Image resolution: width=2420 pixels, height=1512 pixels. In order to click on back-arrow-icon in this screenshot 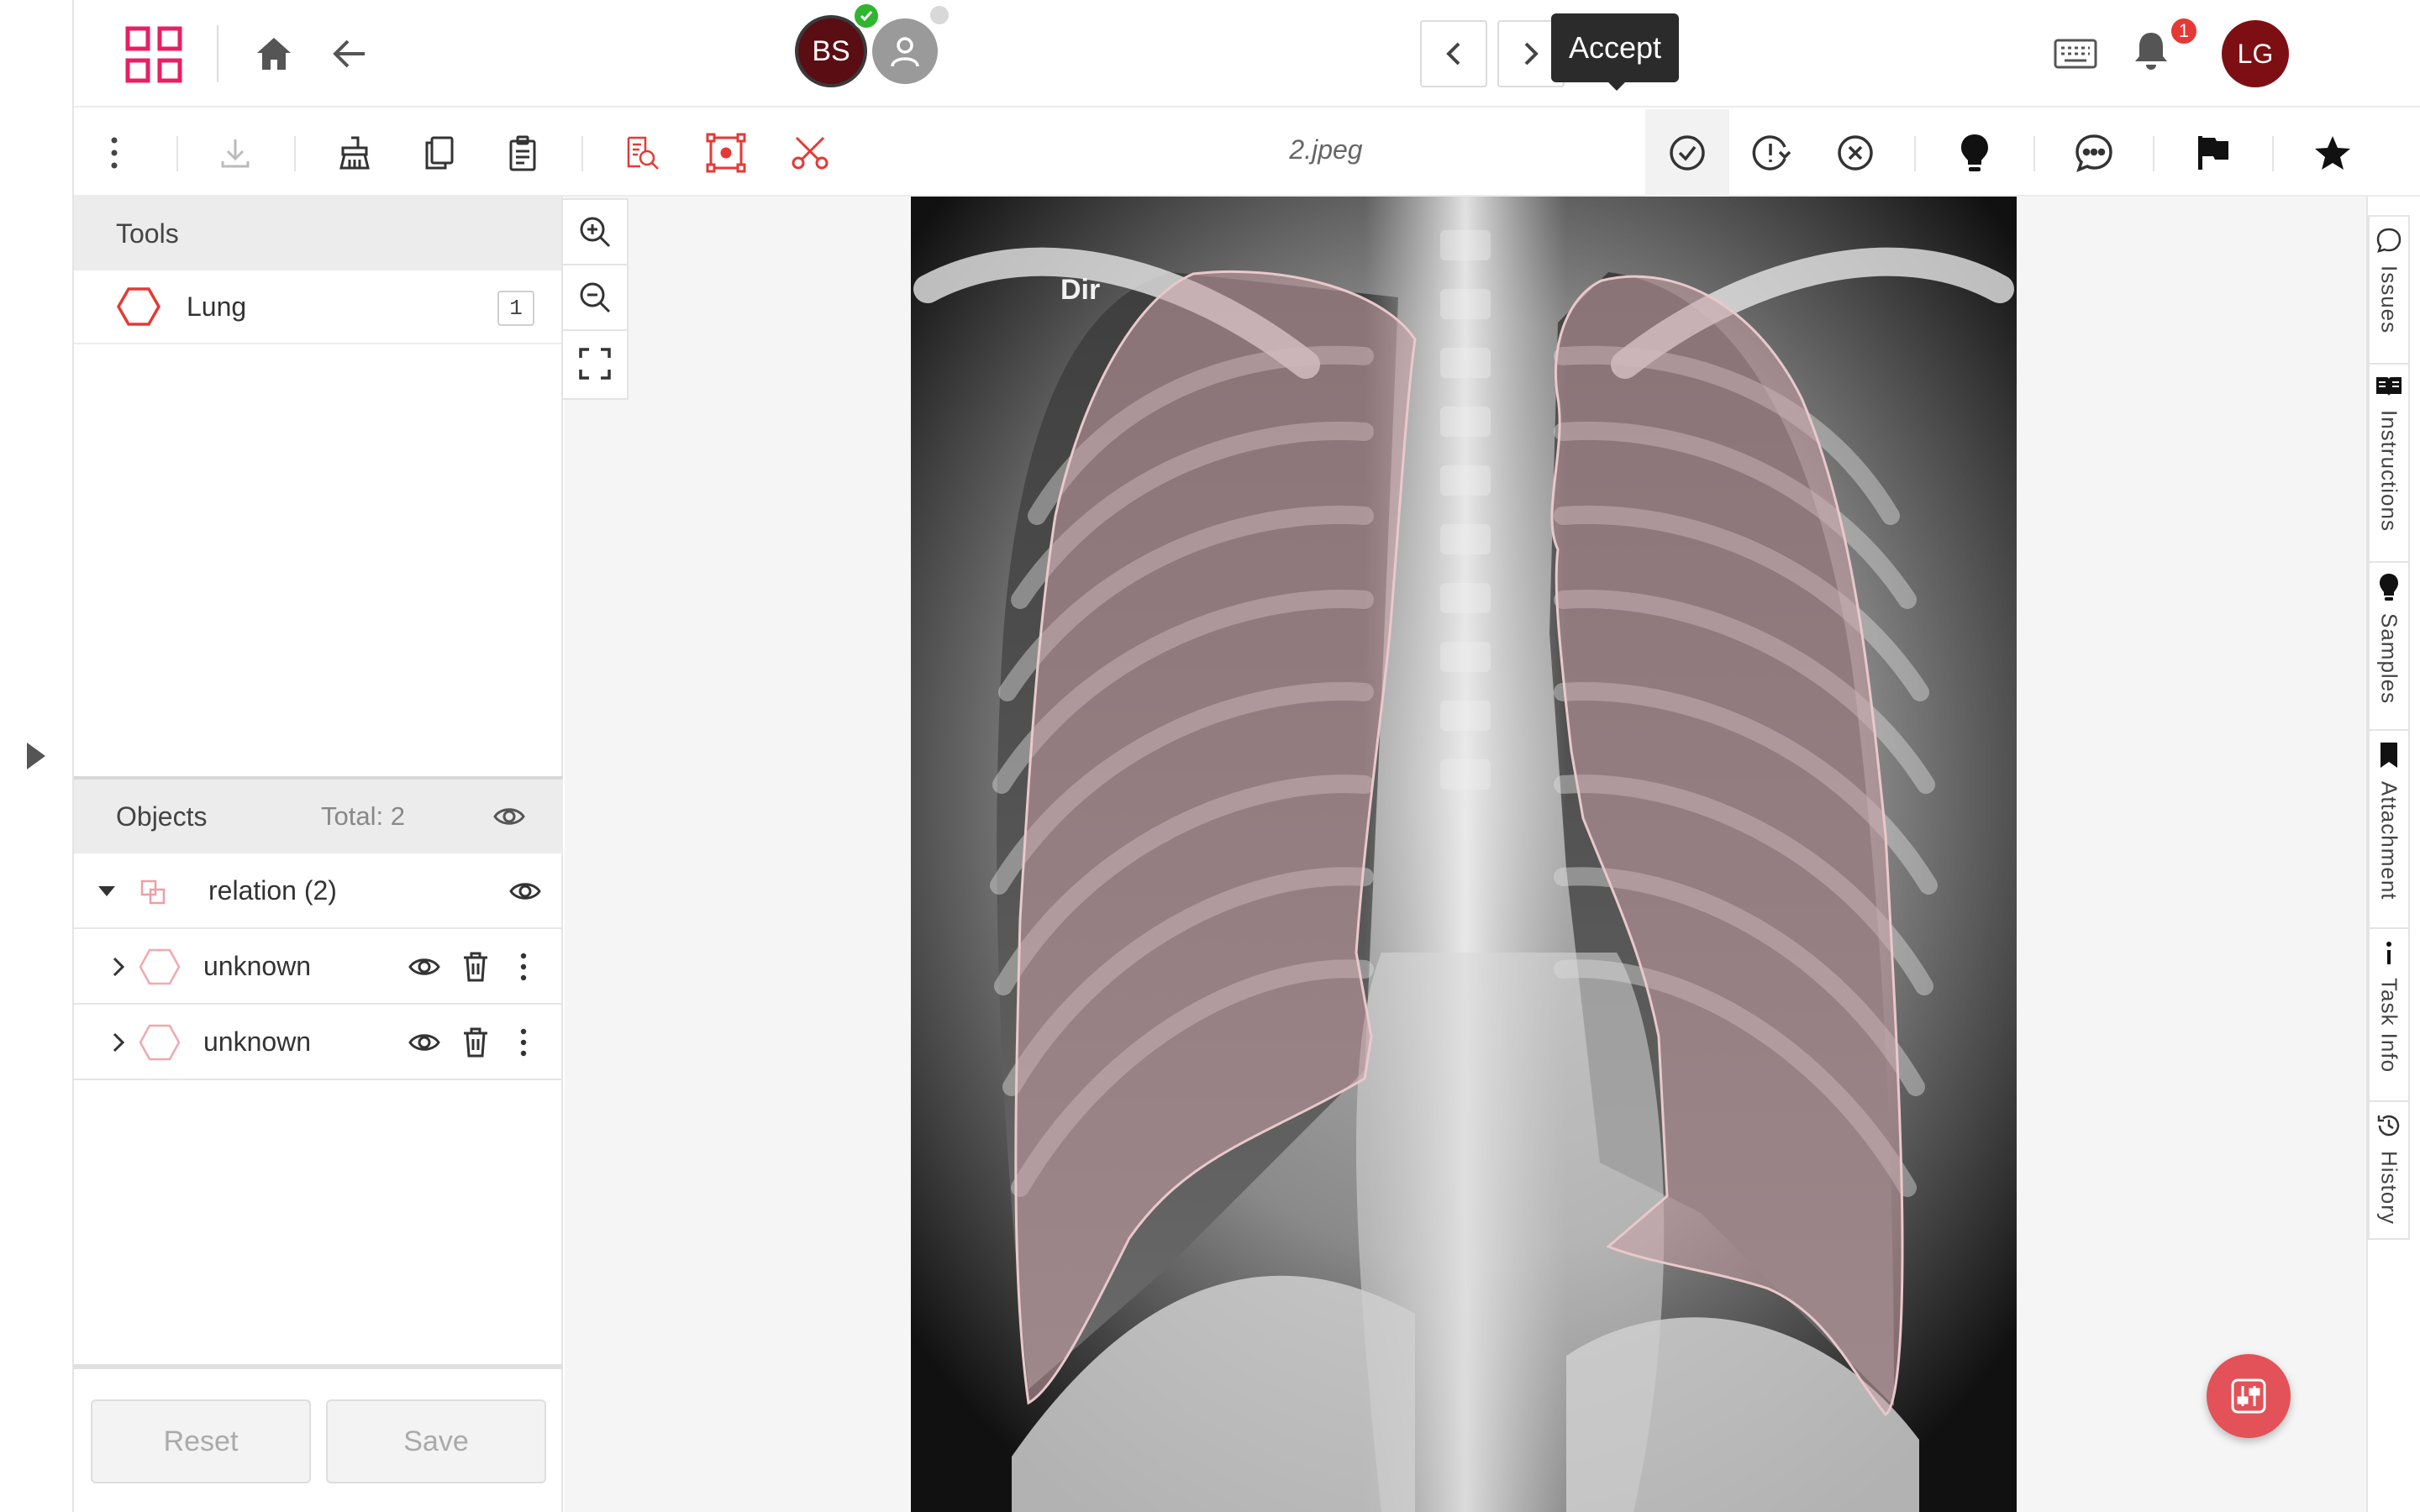, I will do `click(349, 53)`.